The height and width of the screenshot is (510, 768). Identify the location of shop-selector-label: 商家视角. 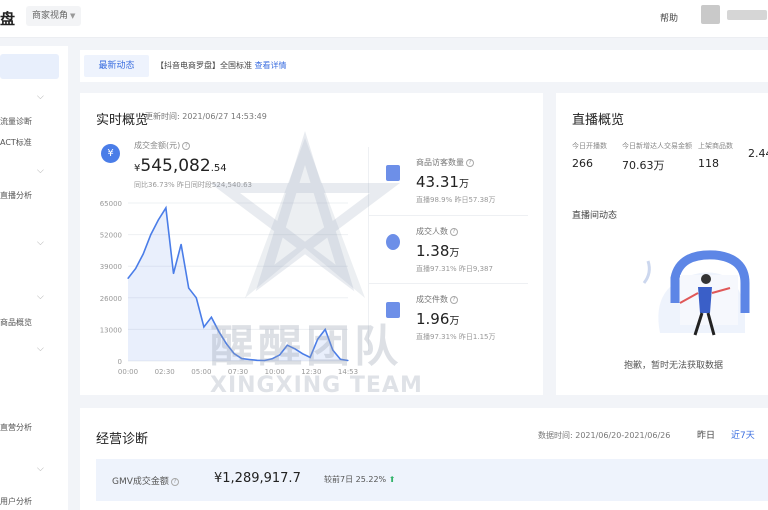
(50, 16).